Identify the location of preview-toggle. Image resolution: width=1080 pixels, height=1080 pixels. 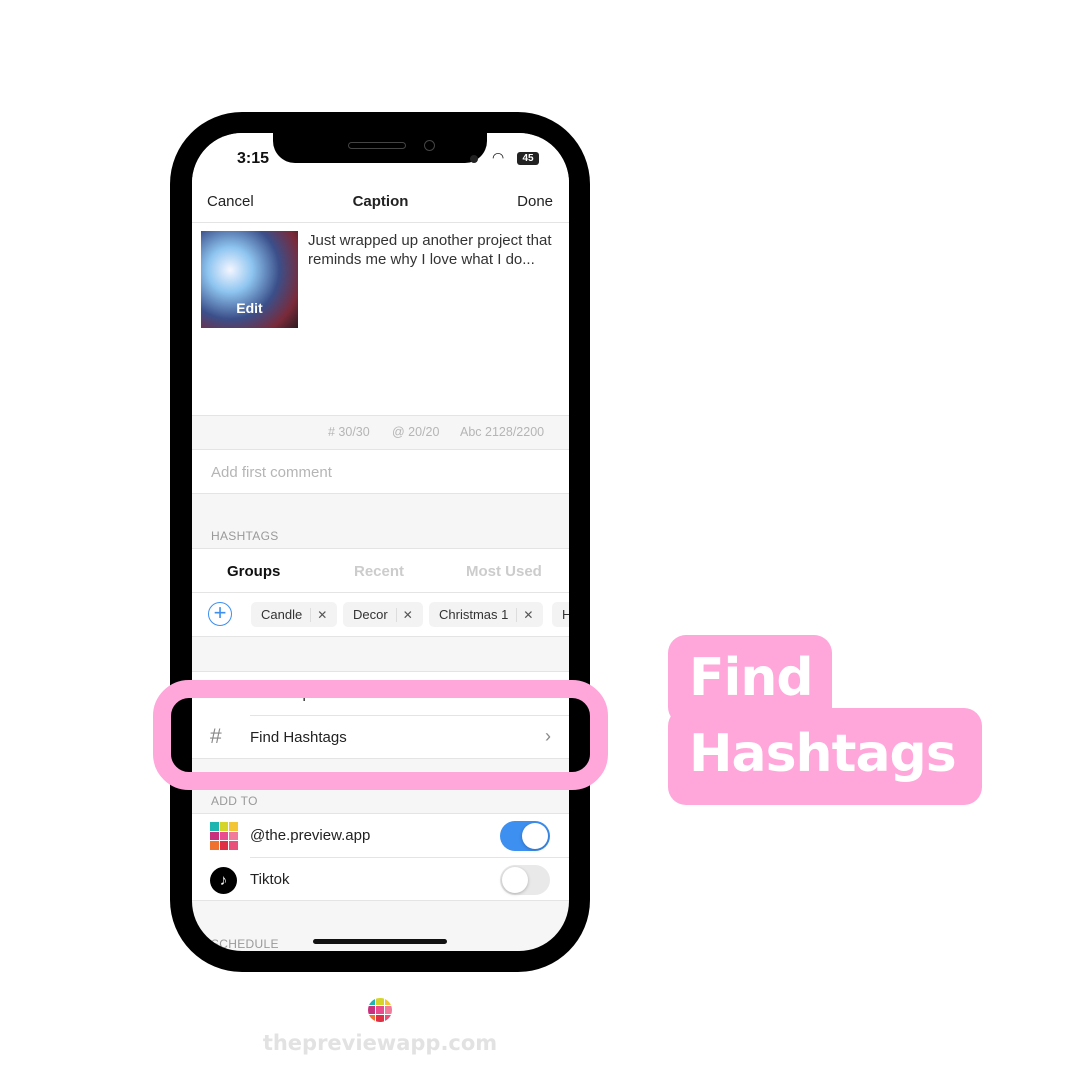
(525, 836).